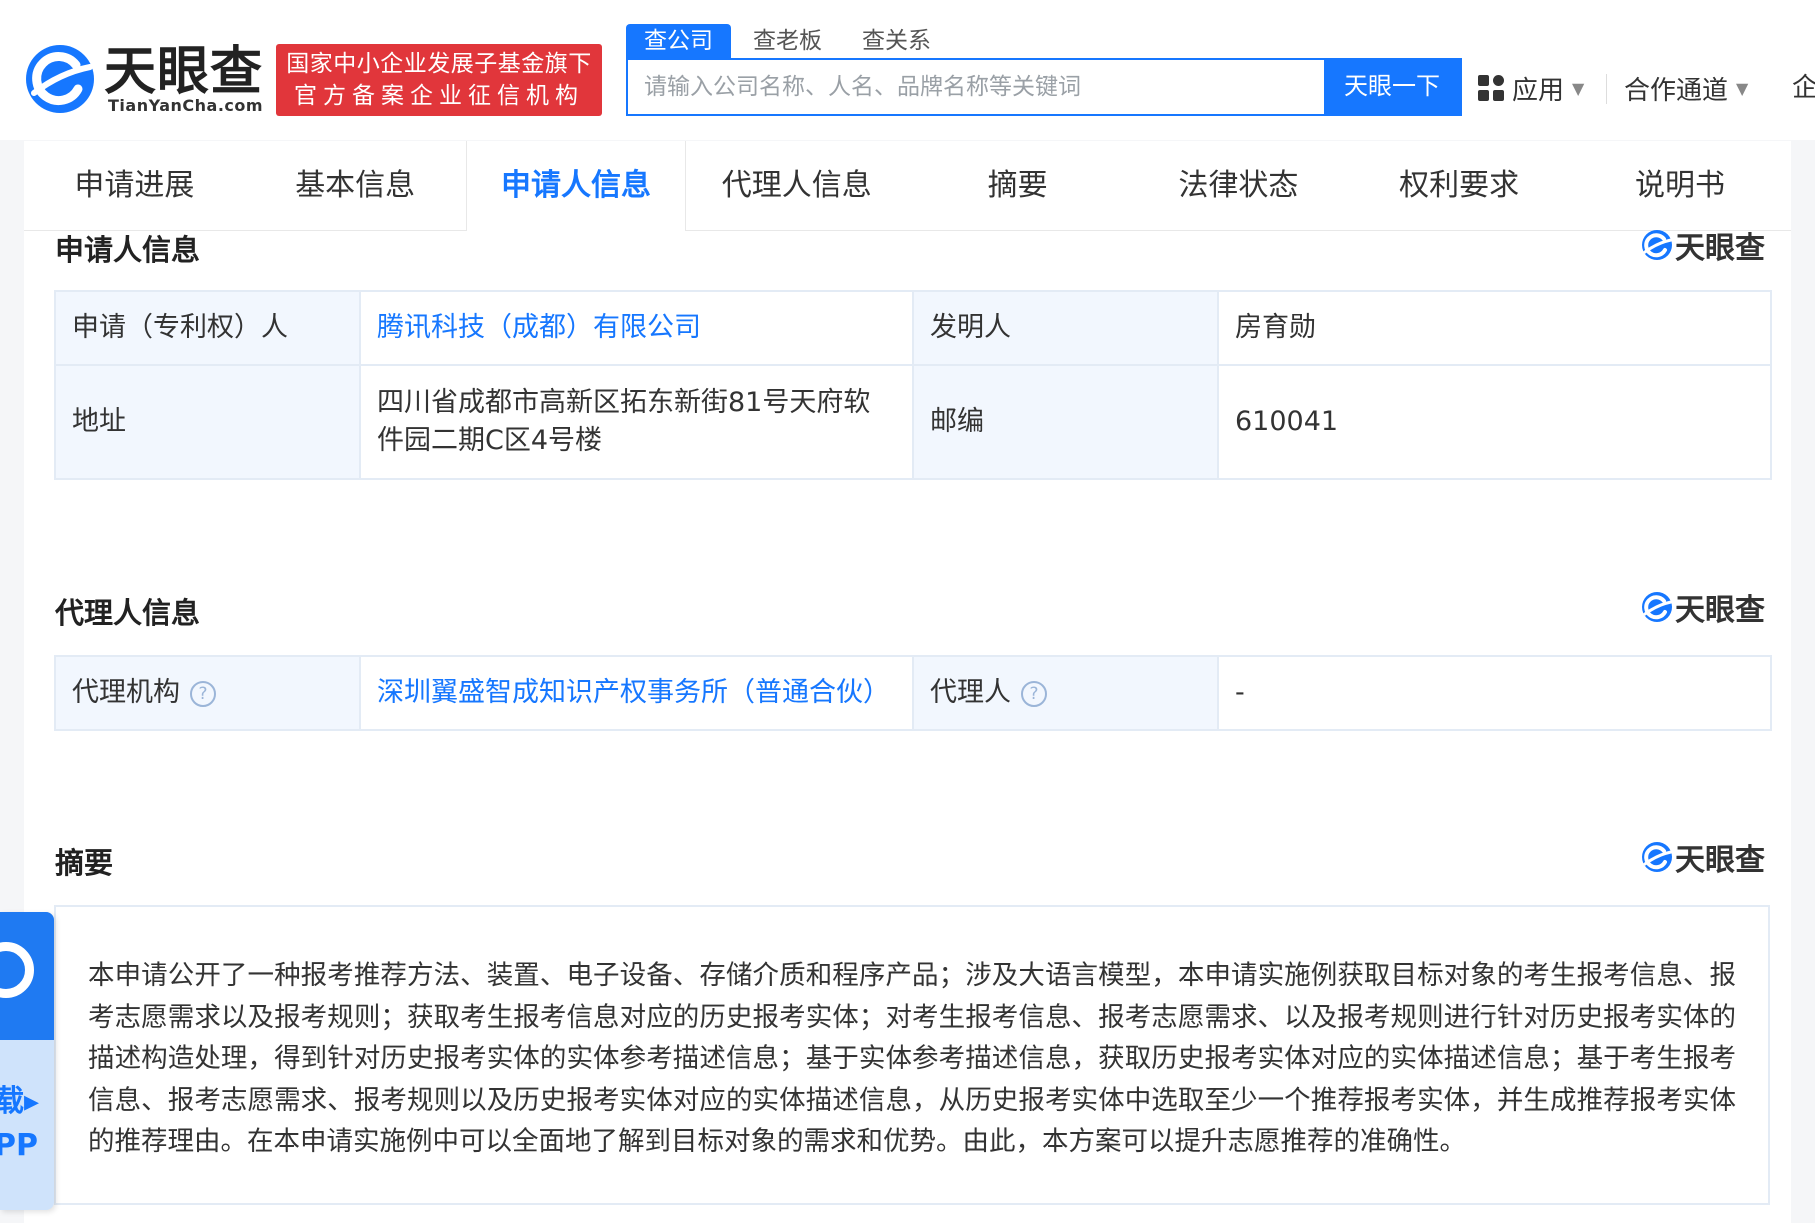 This screenshot has height=1223, width=1815. What do you see at coordinates (896, 41) in the screenshot?
I see `search-tab-relation: 查关系` at bounding box center [896, 41].